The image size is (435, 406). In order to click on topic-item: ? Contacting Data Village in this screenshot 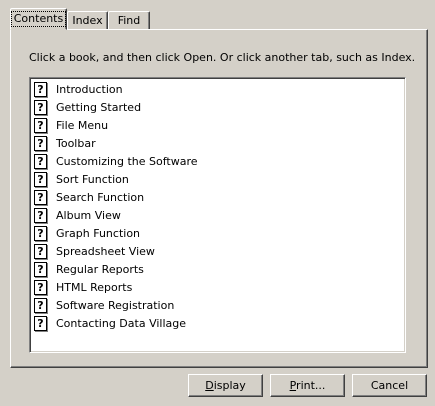, I will do `click(116, 323)`.